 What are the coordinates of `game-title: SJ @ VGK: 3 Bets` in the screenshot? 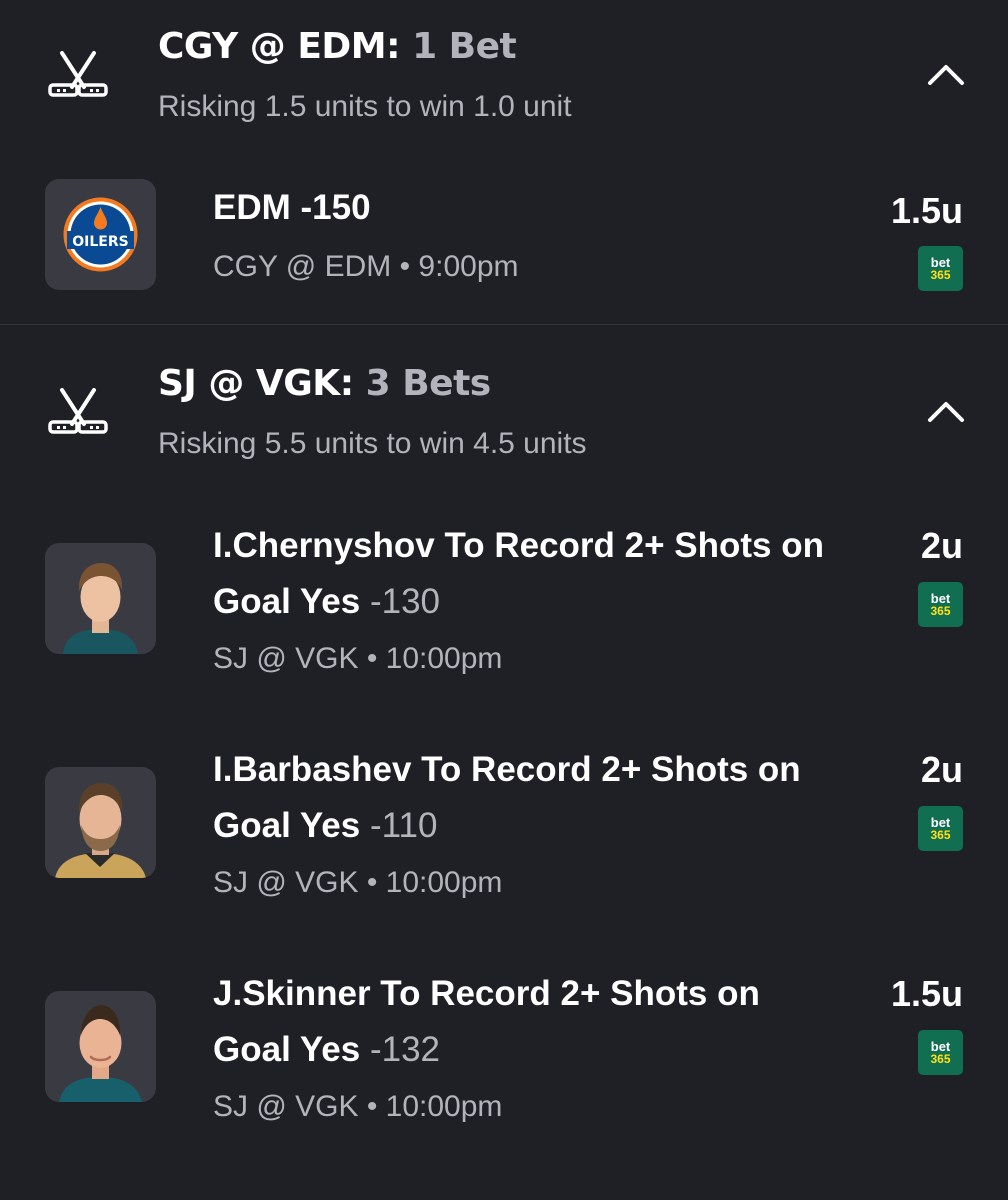 It's located at (324, 383).